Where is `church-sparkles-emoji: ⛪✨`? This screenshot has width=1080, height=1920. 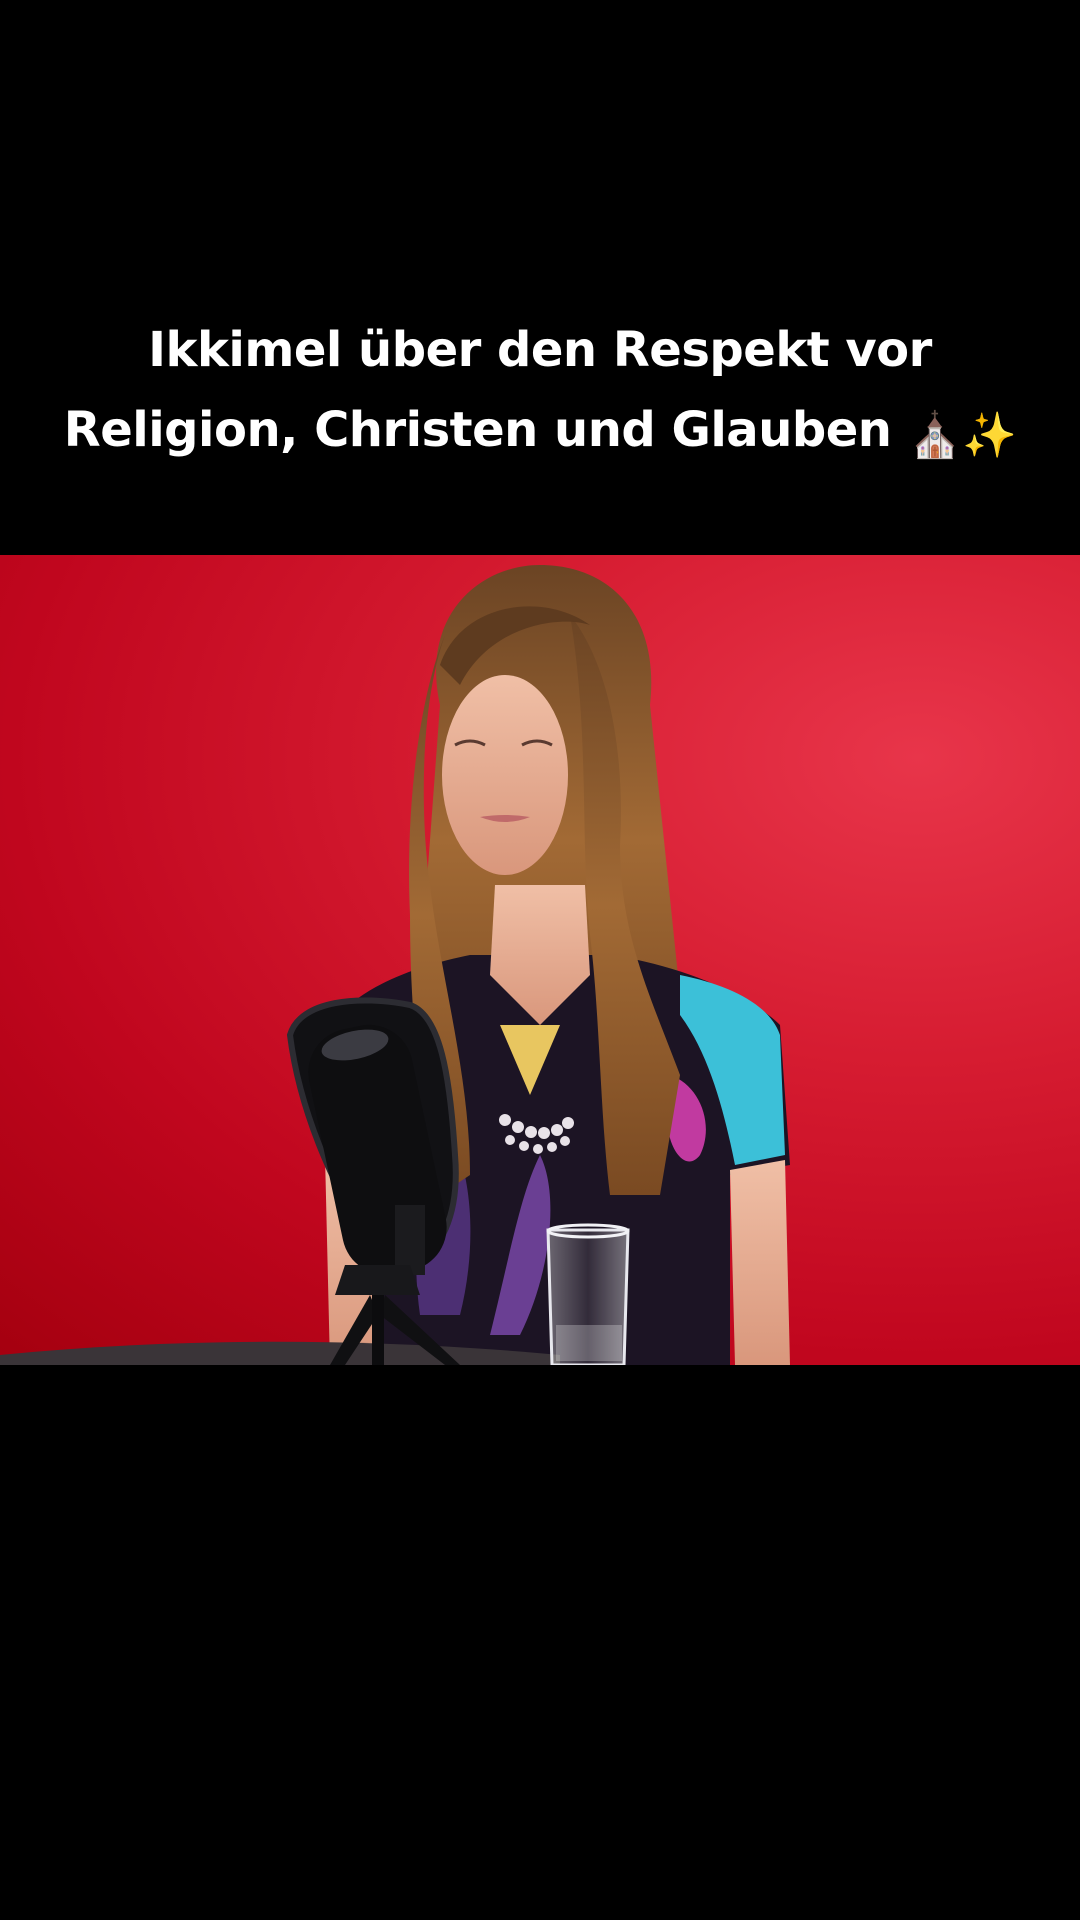
church-sparkles-emoji: ⛪✨ is located at coordinates (962, 435).